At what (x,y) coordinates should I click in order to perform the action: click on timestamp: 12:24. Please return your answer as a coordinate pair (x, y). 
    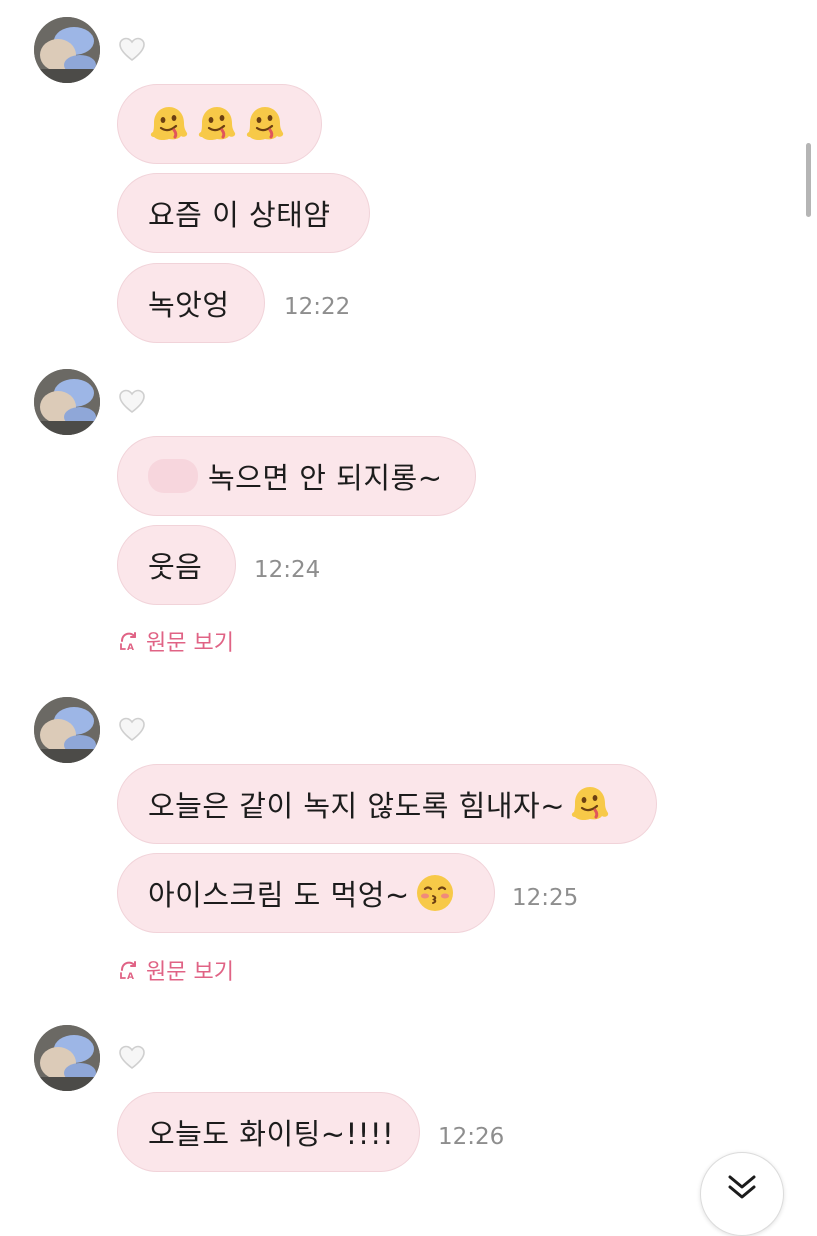
    Looking at the image, I should click on (287, 570).